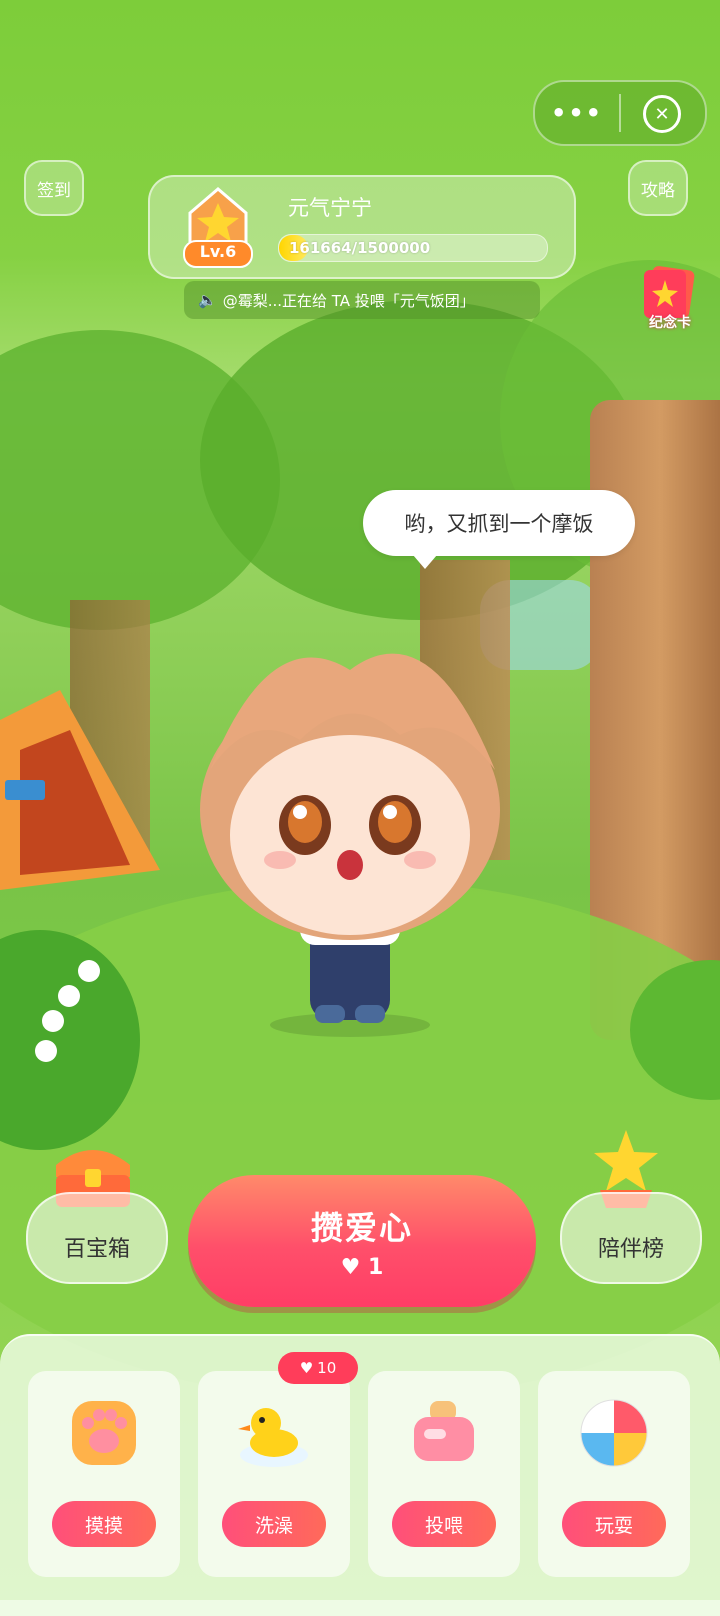 The width and height of the screenshot is (720, 1616). I want to click on paw-icon, so click(104, 1433).